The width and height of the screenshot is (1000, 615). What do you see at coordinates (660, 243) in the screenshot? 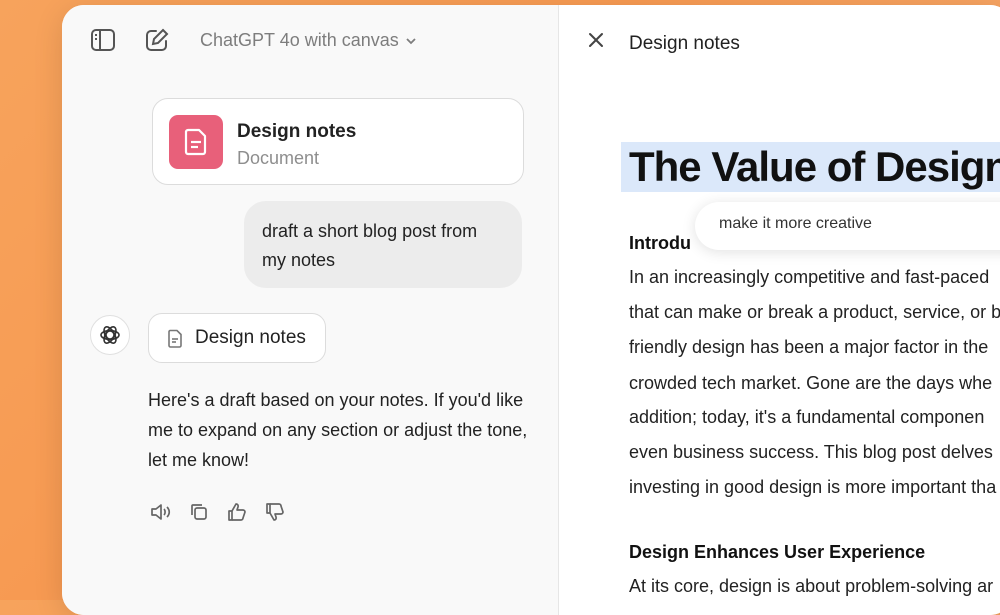
I see `intro-heading: Introdu` at bounding box center [660, 243].